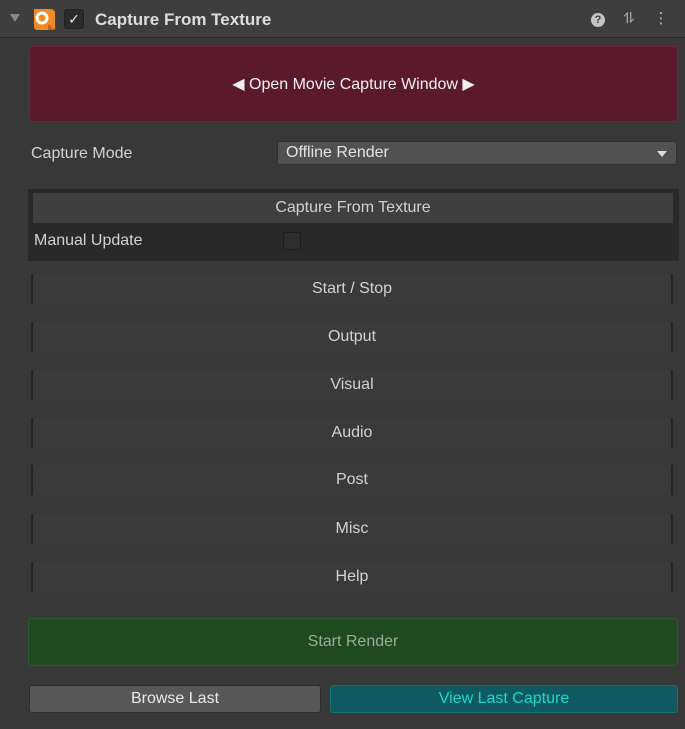 The image size is (685, 729). I want to click on section-output: Output, so click(352, 337).